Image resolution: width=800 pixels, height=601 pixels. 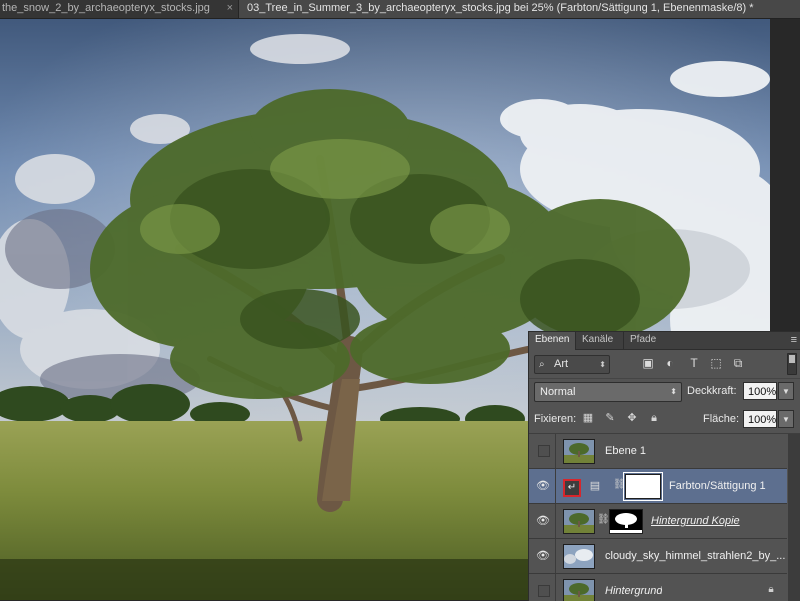 What do you see at coordinates (785, 175) in the screenshot?
I see `canvas-gutter` at bounding box center [785, 175].